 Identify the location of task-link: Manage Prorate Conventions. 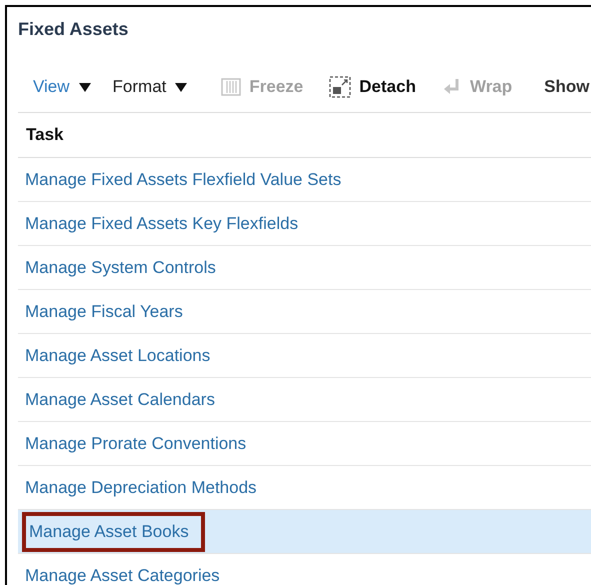
(135, 443).